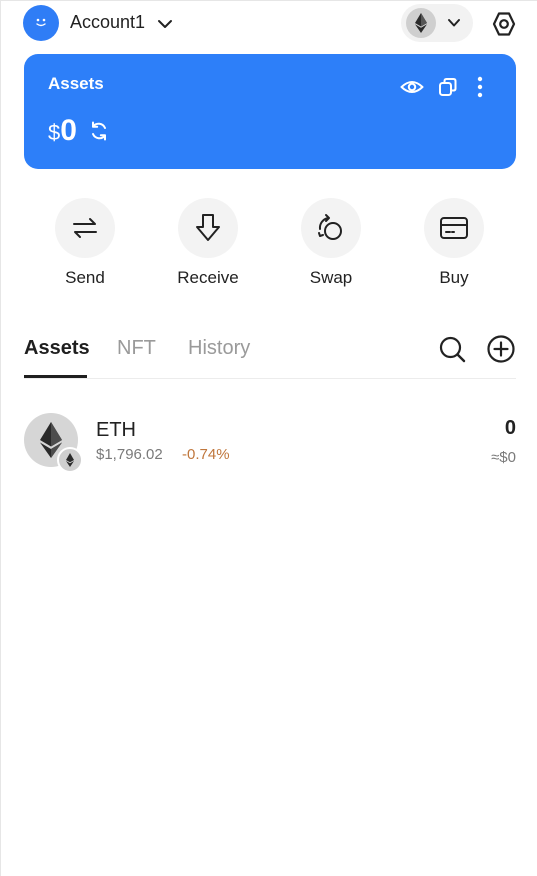 This screenshot has height=876, width=537. I want to click on account-avatar, so click(41, 23).